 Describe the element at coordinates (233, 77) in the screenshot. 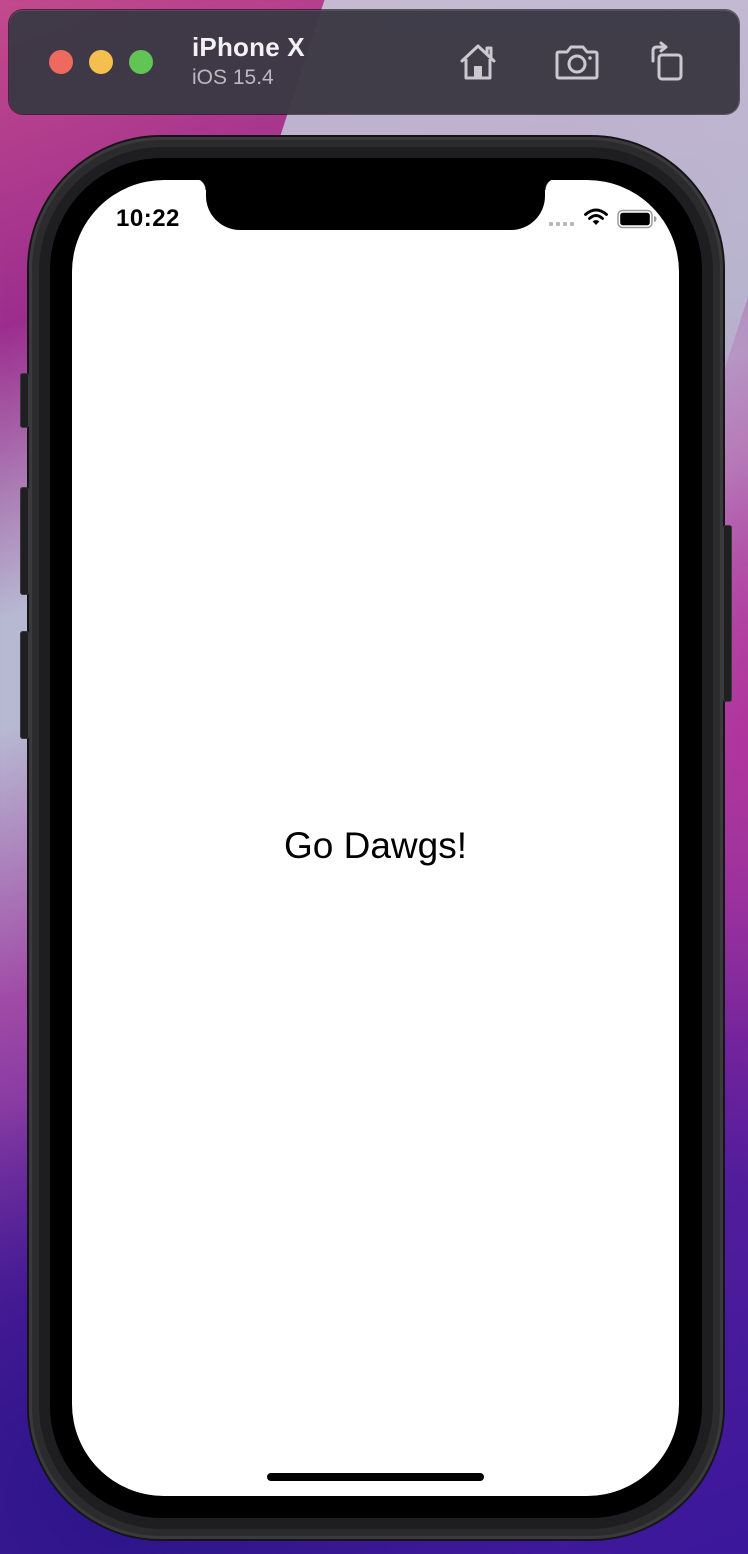

I see `os-version: iOS 15.4` at that location.